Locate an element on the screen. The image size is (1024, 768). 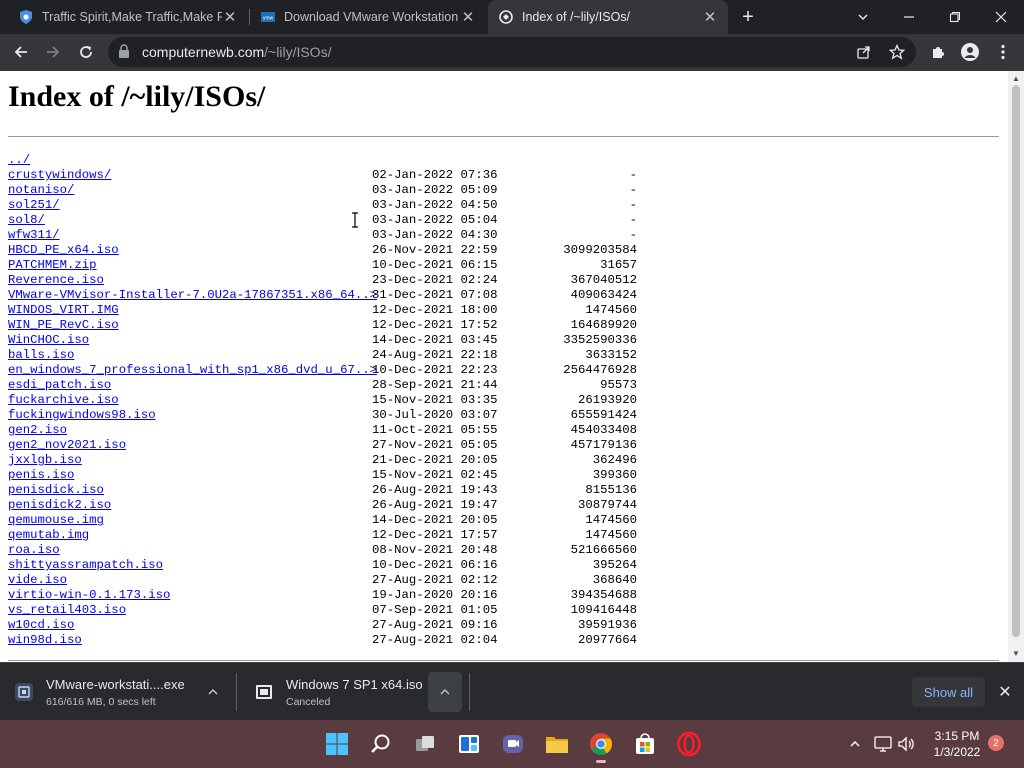
file-link: crustywindows/ is located at coordinates (59, 175).